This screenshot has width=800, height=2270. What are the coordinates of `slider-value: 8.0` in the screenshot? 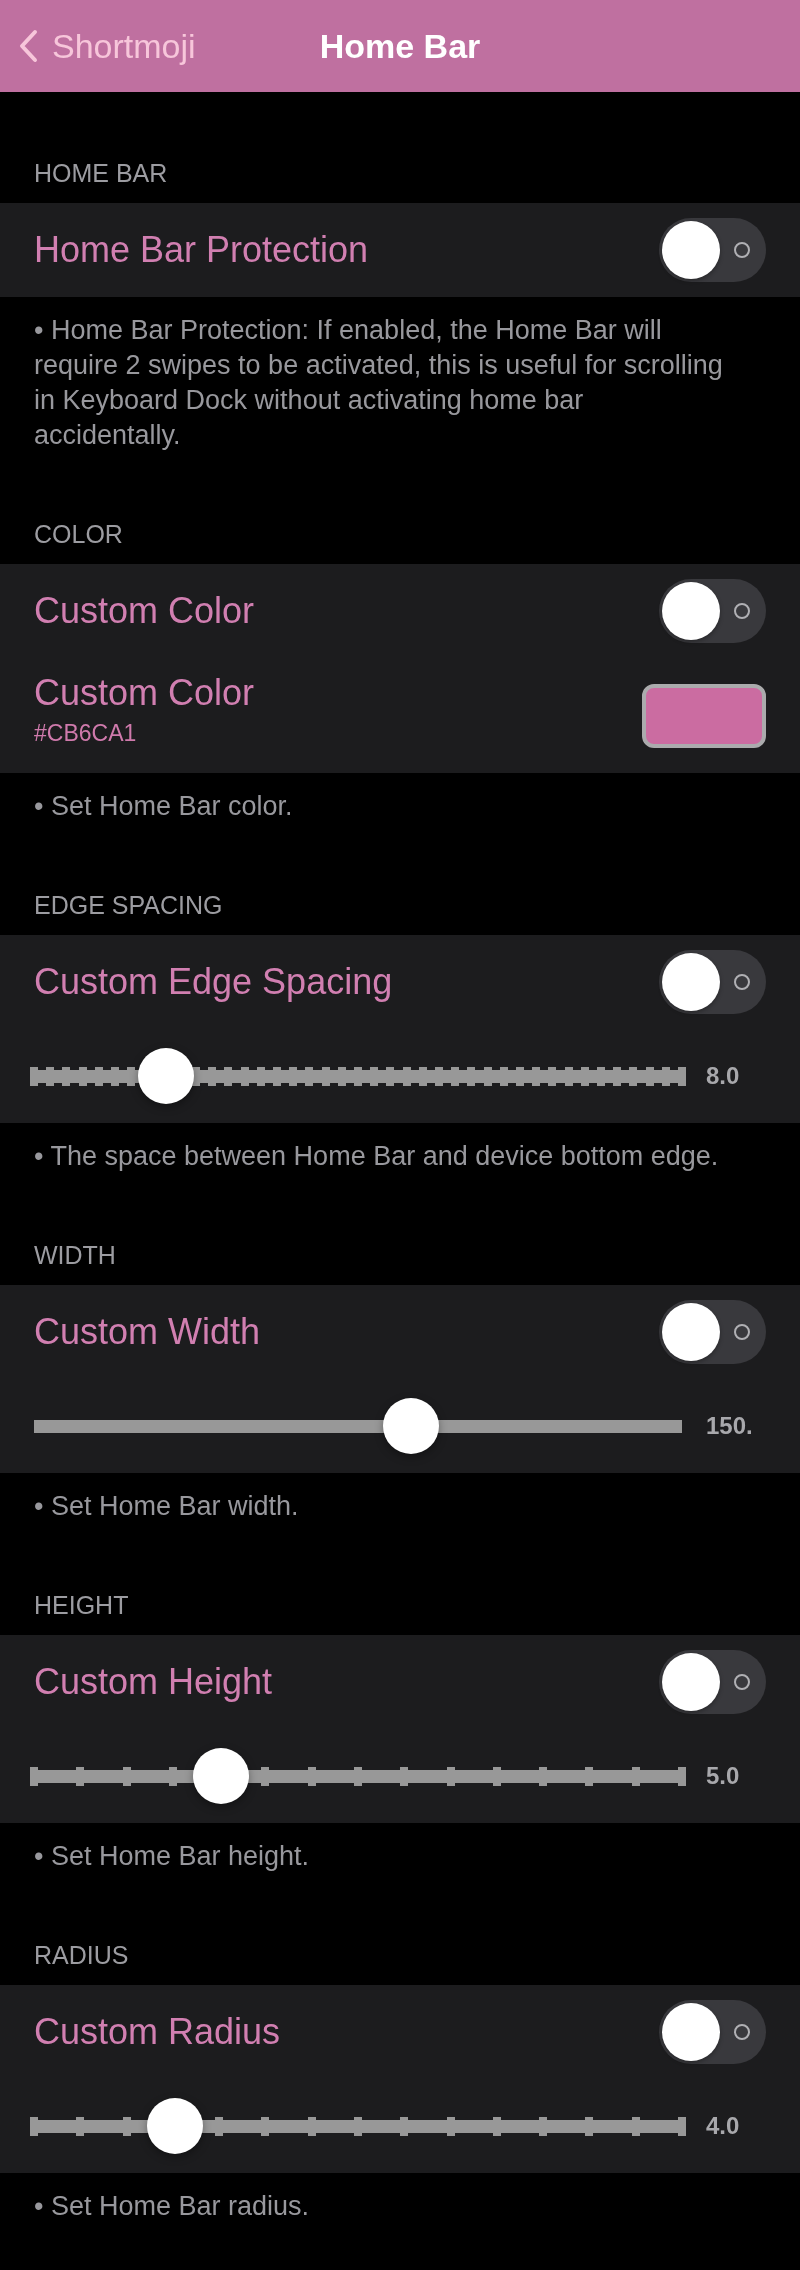 It's located at (723, 1076).